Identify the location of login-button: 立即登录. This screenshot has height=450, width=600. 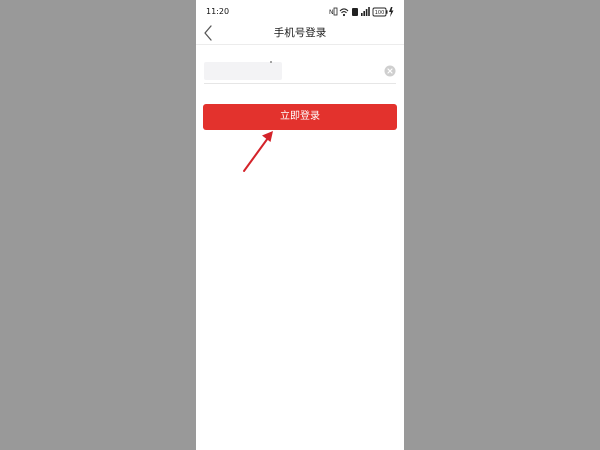
(300, 117).